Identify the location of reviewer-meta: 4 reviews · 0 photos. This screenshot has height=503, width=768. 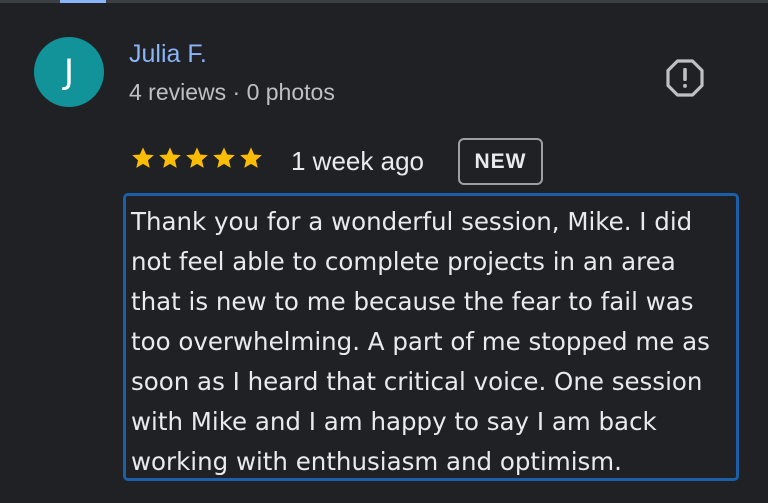
(232, 92).